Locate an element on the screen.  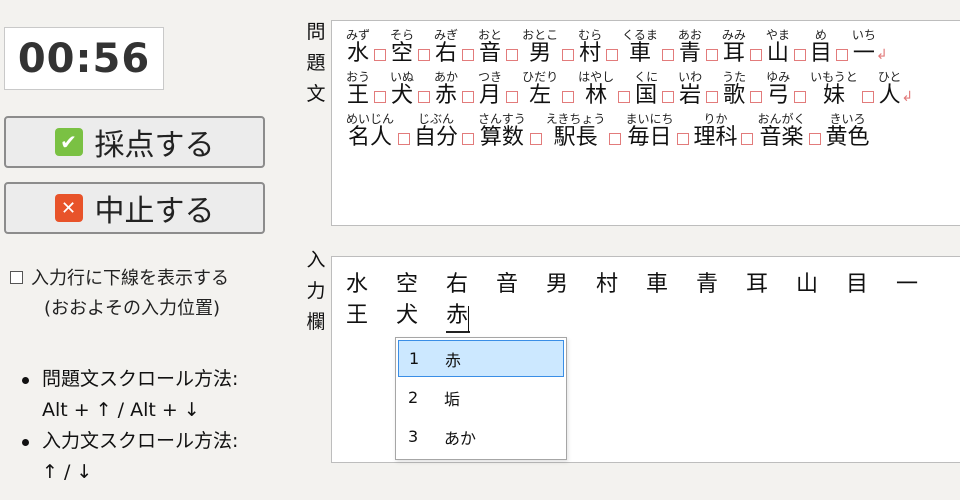
question-word: ゆみ弓 is located at coordinates (778, 90).